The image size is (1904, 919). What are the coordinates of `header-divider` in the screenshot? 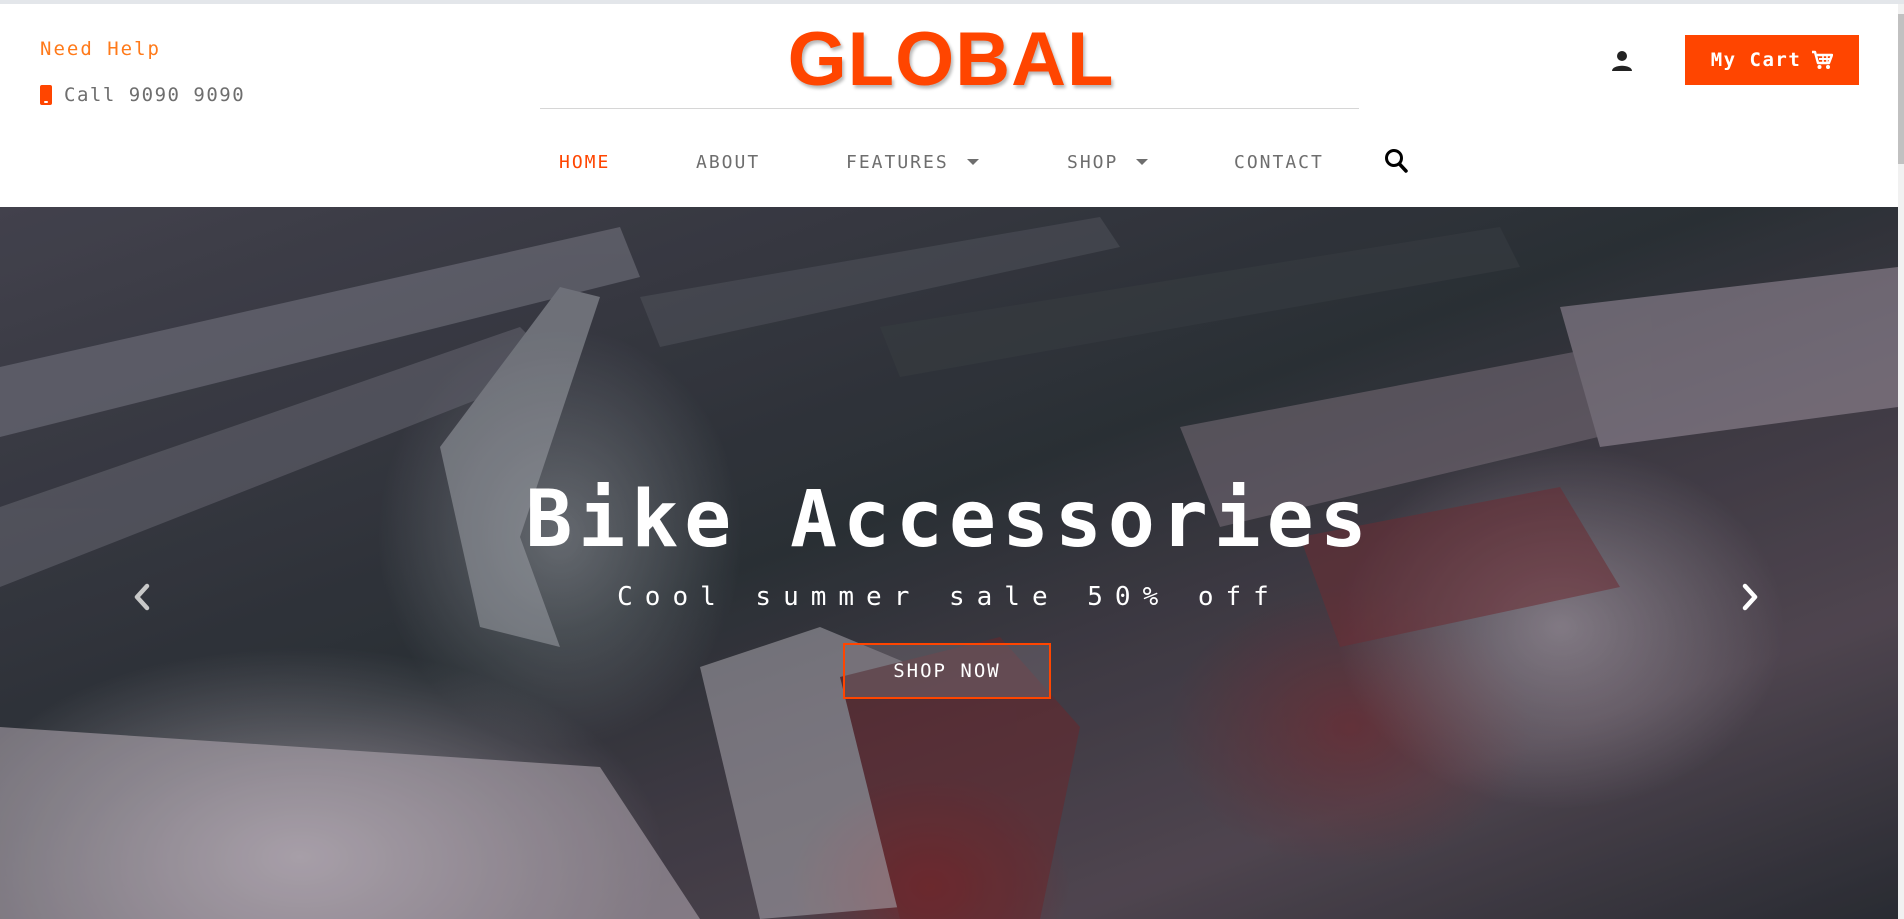 It's located at (949, 108).